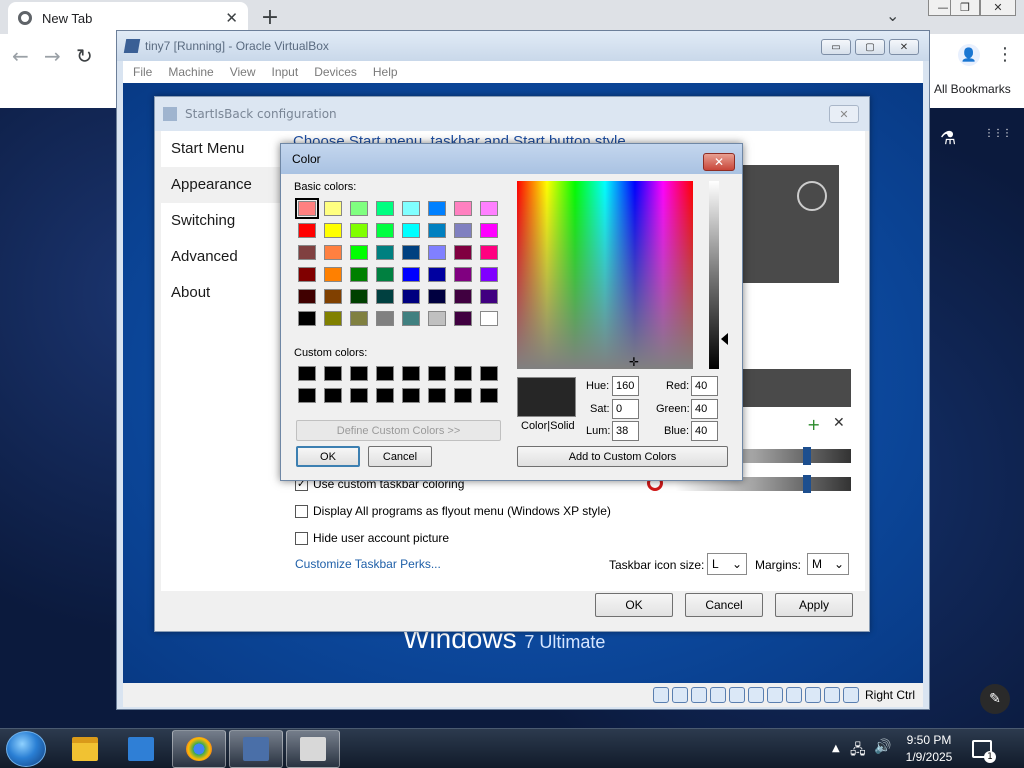 Image resolution: width=1024 pixels, height=768 pixels. What do you see at coordinates (385, 72) in the screenshot?
I see `menu-help: Help` at bounding box center [385, 72].